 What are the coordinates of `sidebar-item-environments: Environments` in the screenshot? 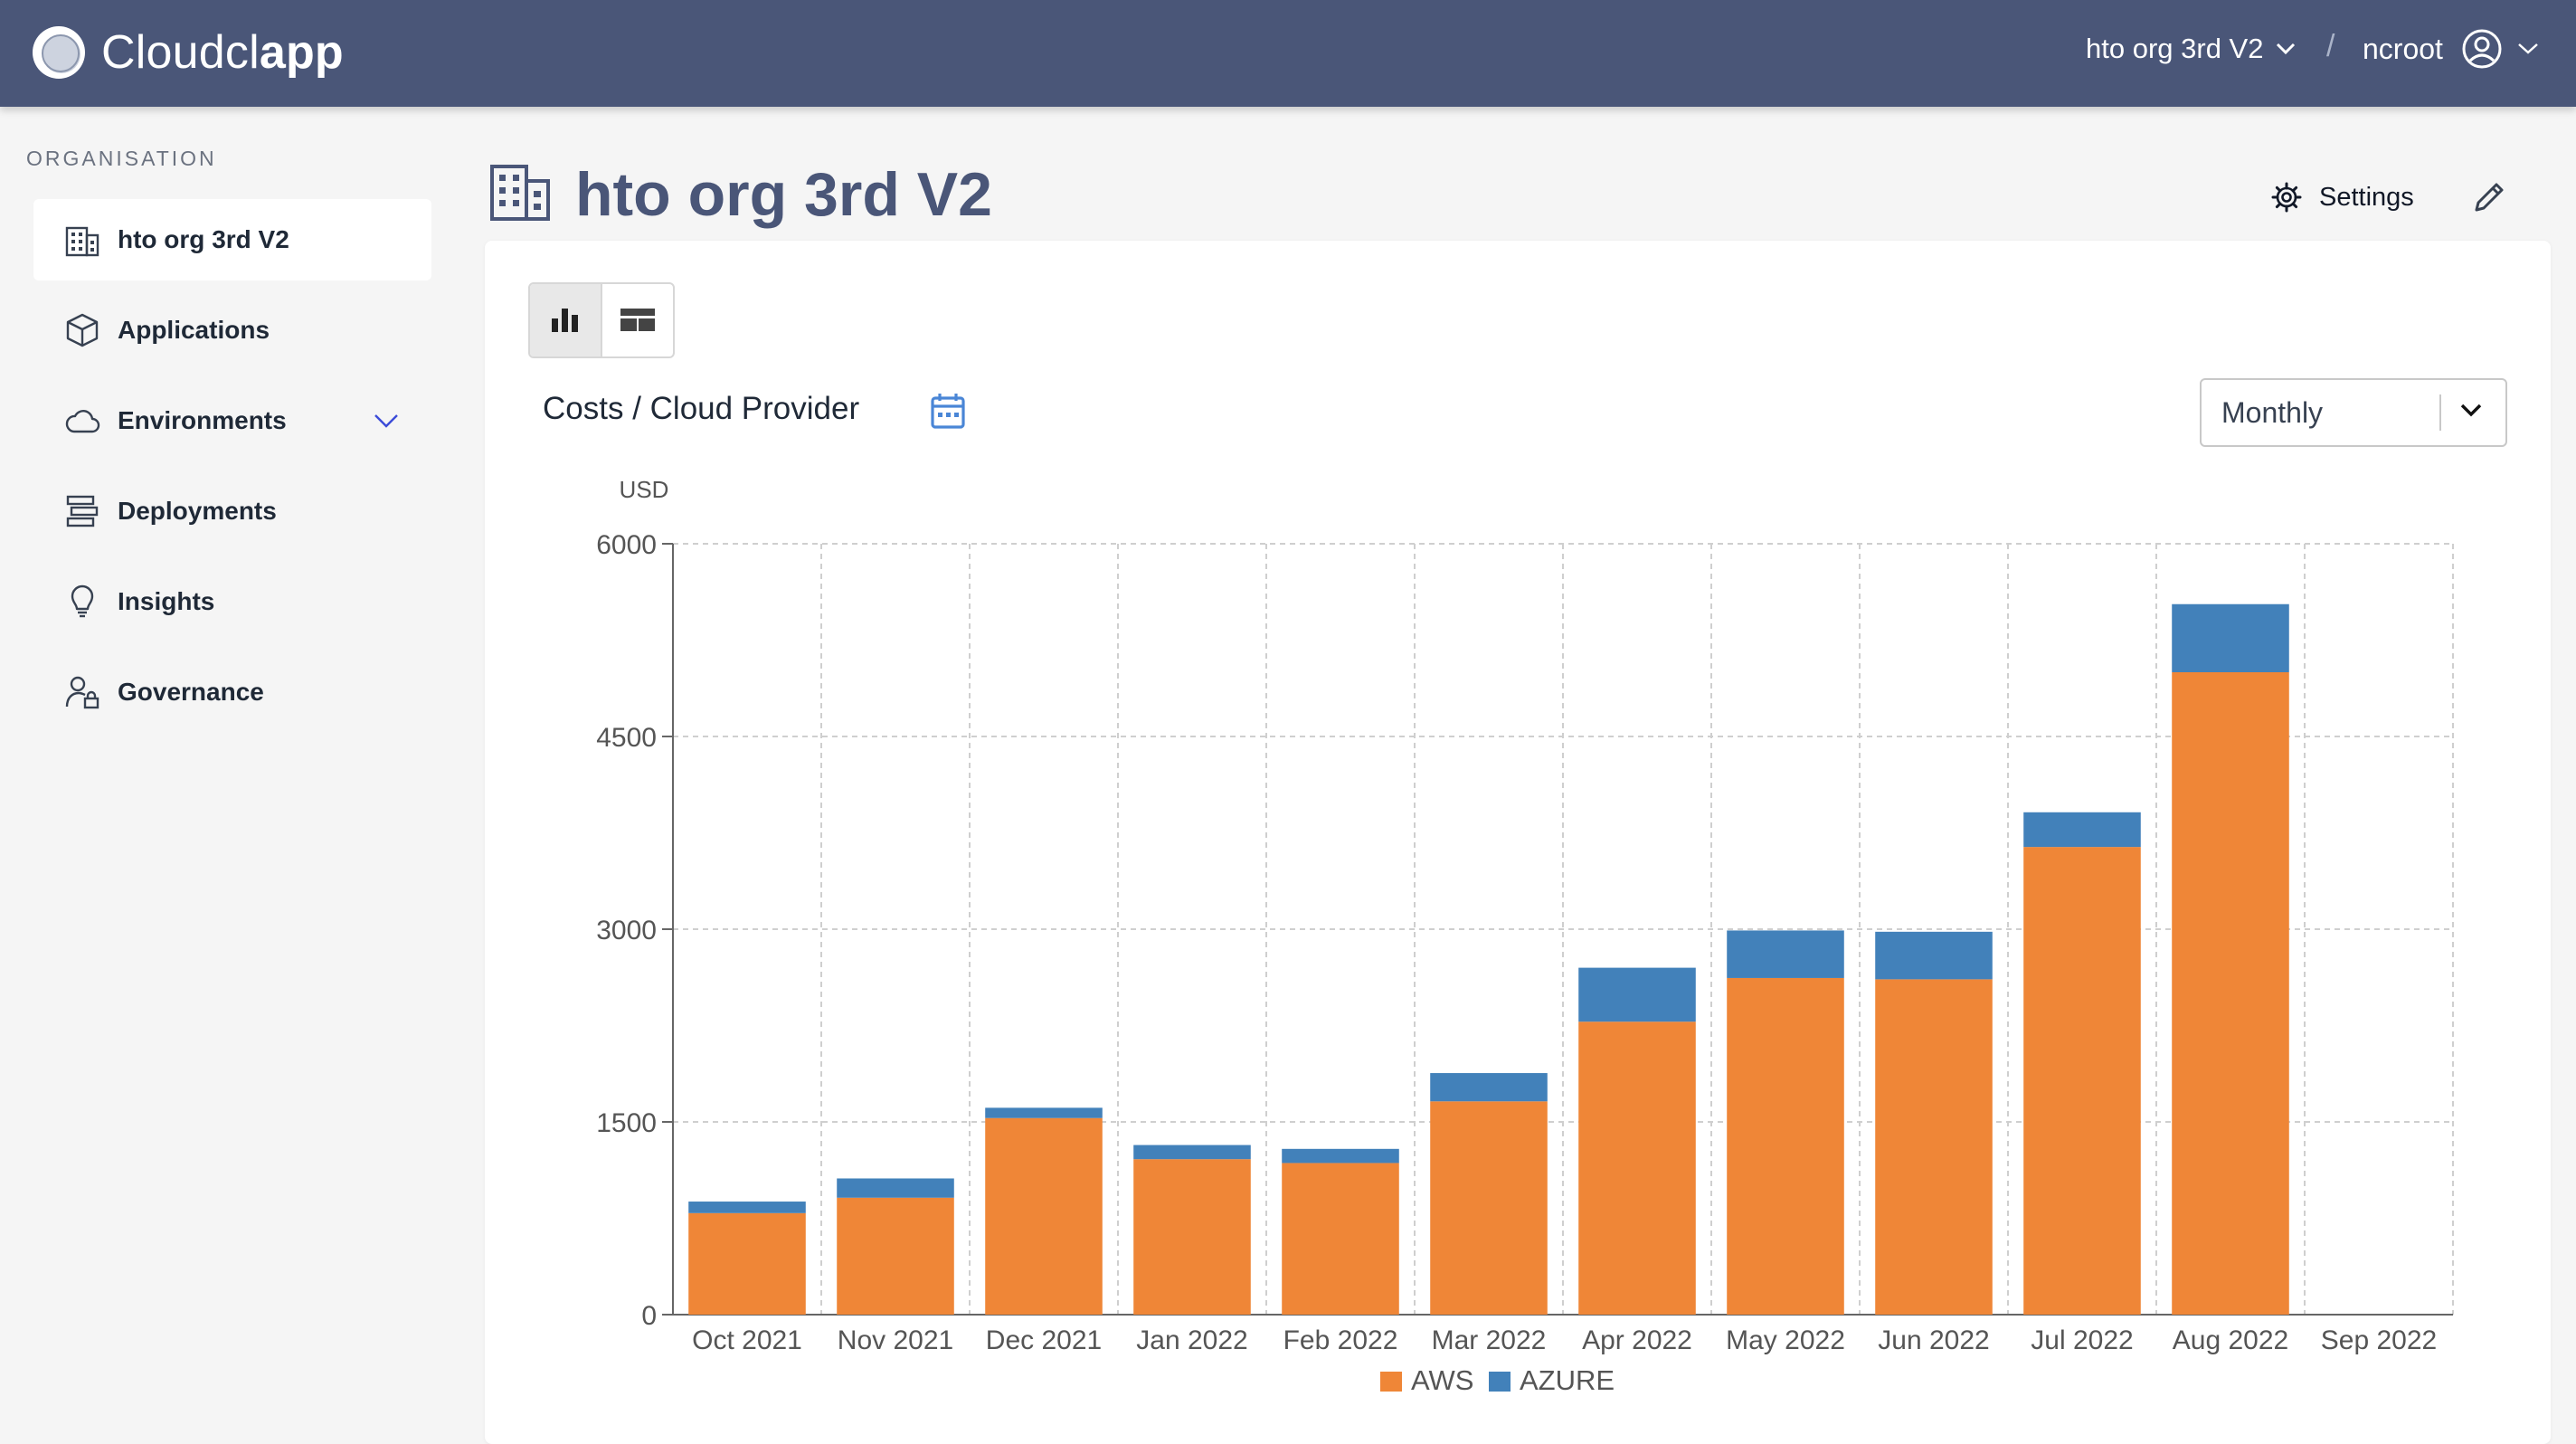 It's located at (232, 421).